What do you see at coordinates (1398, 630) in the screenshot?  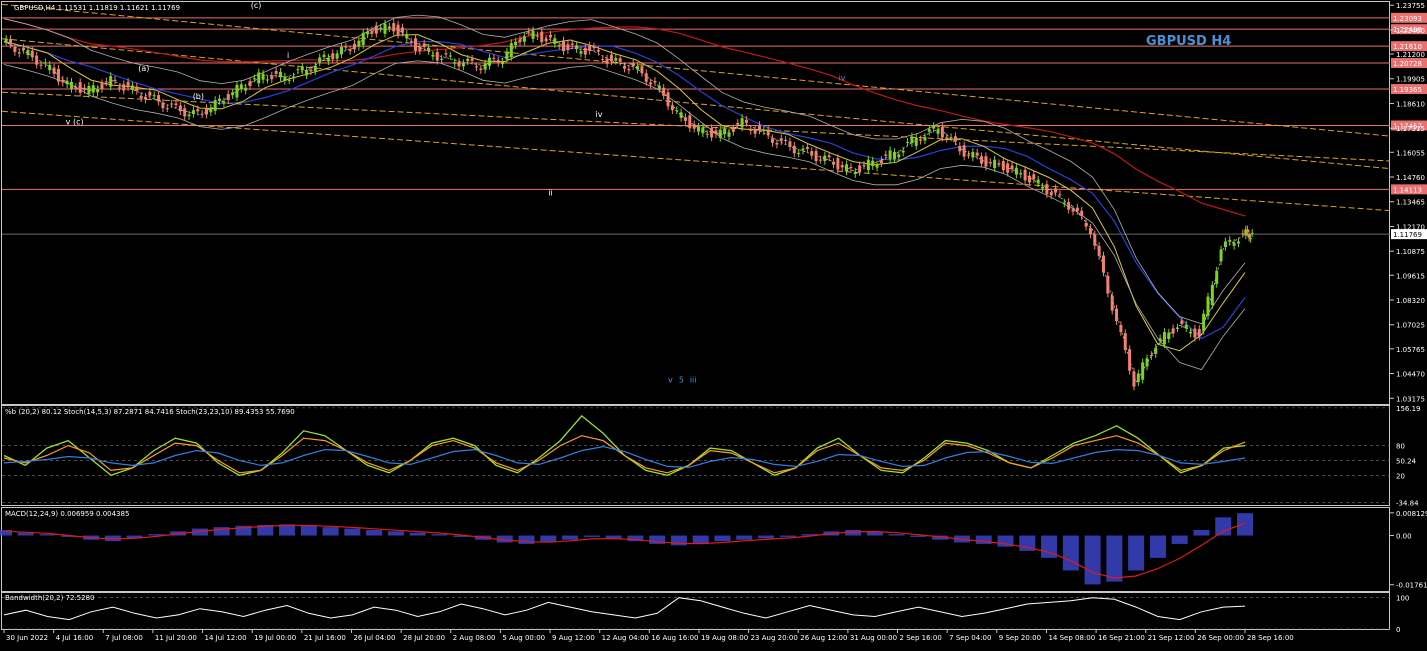 I see `bandwidth-tick-label: 0` at bounding box center [1398, 630].